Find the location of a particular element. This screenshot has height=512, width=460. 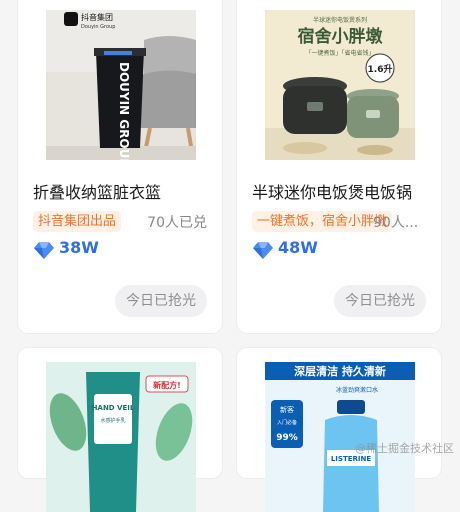

badge-middle: 入门必备 is located at coordinates (287, 422).